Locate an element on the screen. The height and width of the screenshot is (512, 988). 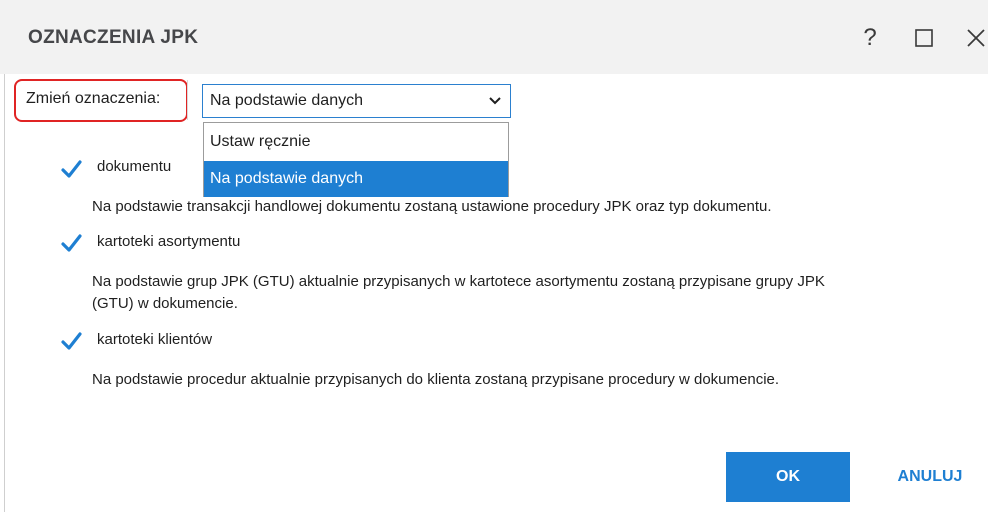
maximize-button is located at coordinates (924, 38).